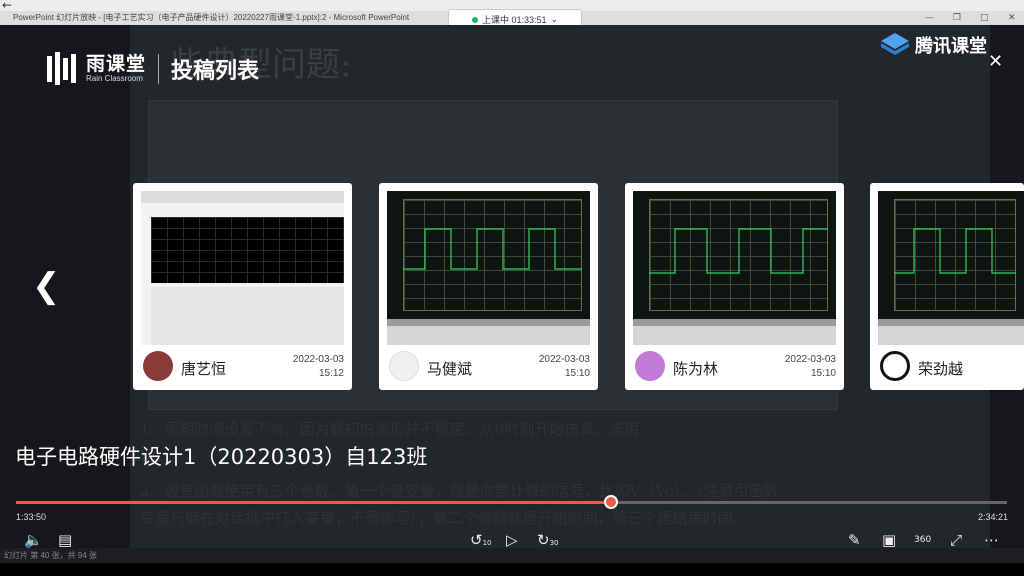 The width and height of the screenshot is (1024, 576). What do you see at coordinates (512, 569) in the screenshot?
I see `bottom-edge` at bounding box center [512, 569].